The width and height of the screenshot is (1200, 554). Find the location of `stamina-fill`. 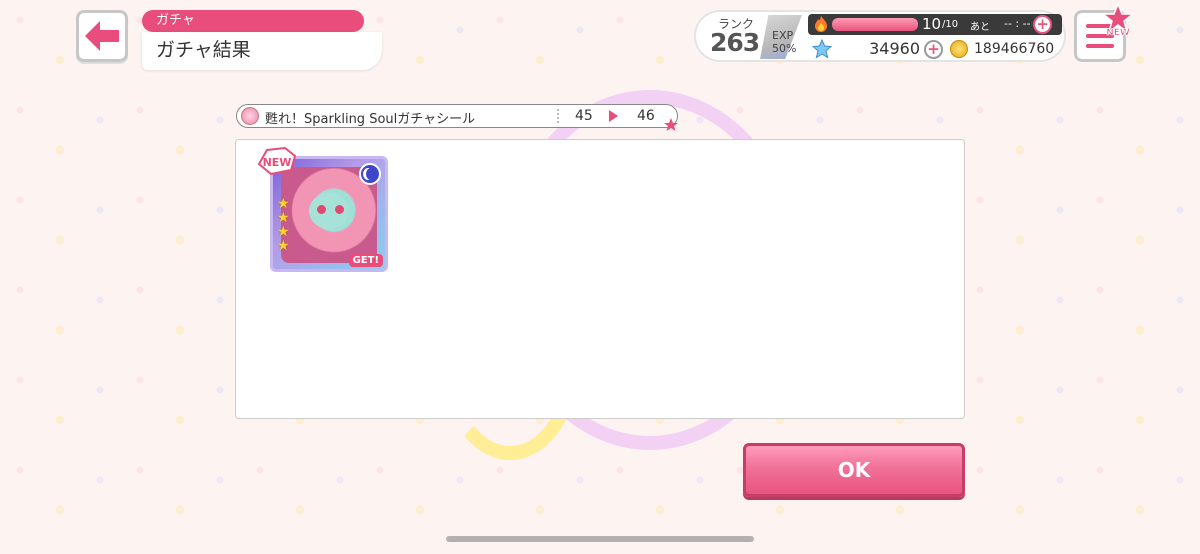

stamina-fill is located at coordinates (875, 24).